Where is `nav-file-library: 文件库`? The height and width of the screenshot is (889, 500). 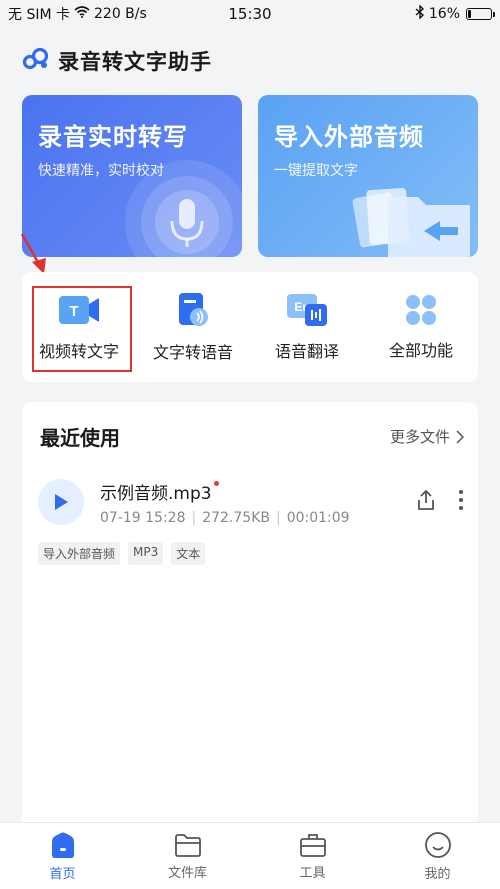
nav-file-library: 文件库 is located at coordinates (187, 856).